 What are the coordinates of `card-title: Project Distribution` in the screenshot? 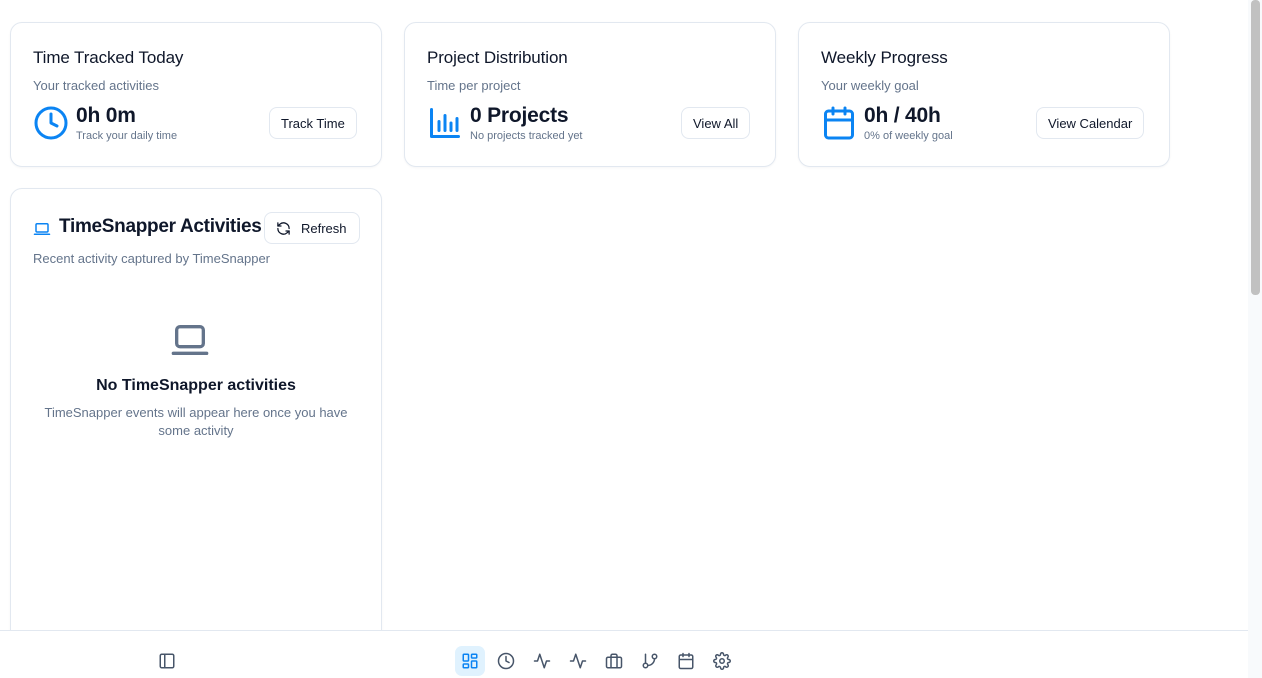 It's located at (497, 57).